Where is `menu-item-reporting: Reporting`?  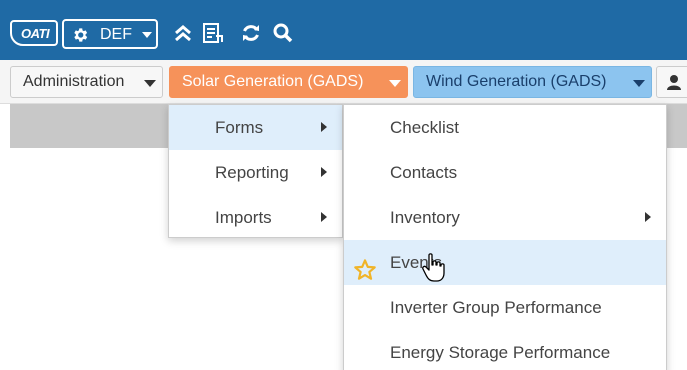
menu-item-reporting: Reporting is located at coordinates (255, 172).